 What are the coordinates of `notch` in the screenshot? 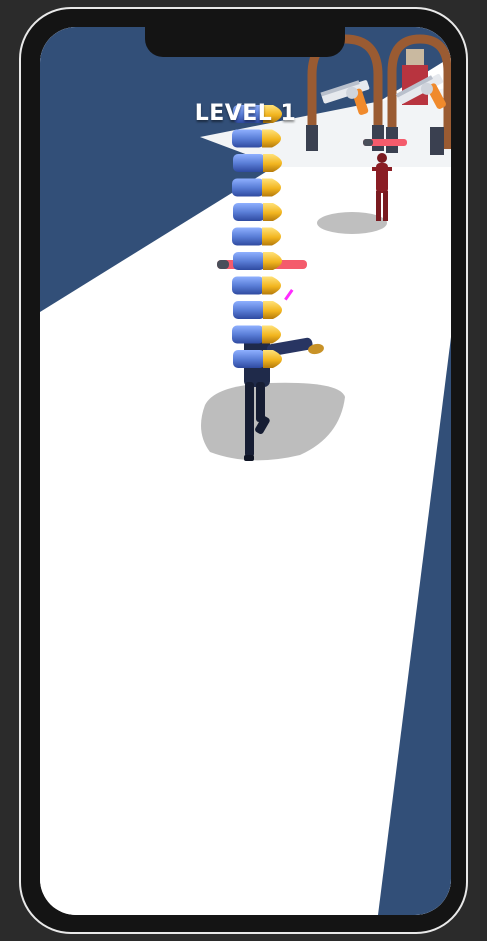 It's located at (245, 42).